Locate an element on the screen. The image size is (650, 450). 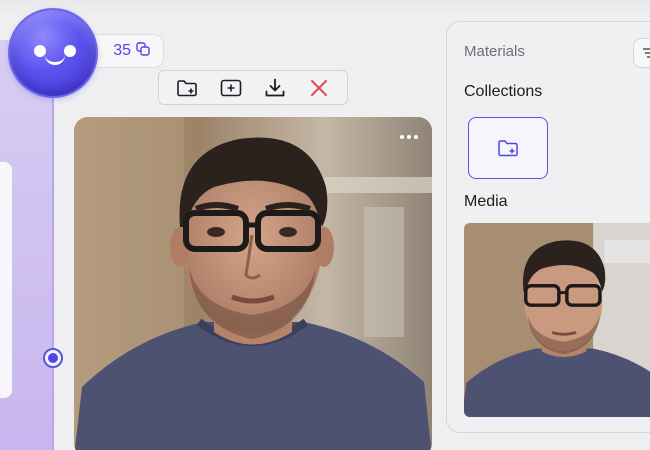
portrait-thumbnail-image is located at coordinates (557, 320).